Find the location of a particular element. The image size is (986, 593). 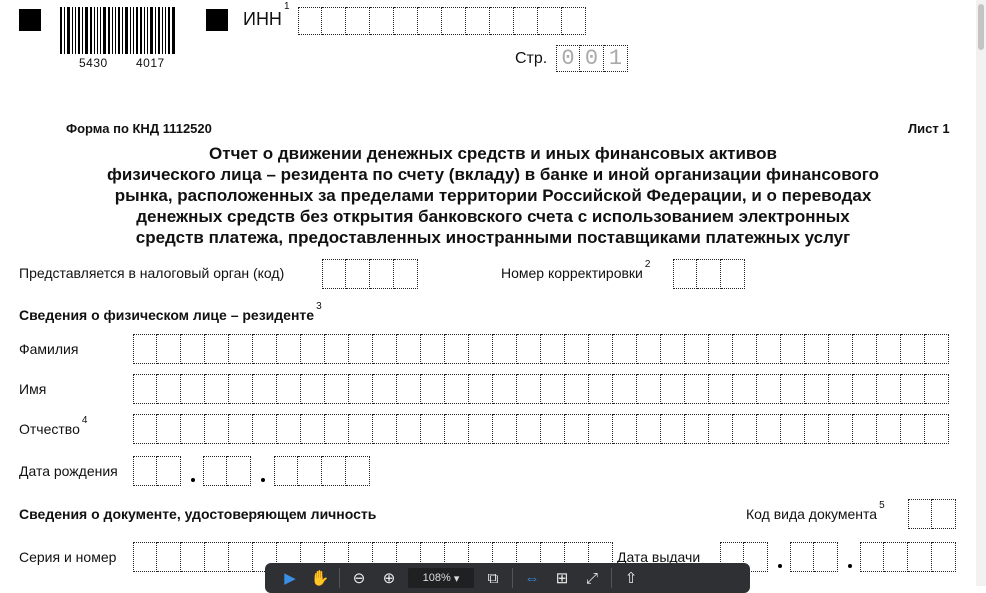

issue-year-field is located at coordinates (908, 557).